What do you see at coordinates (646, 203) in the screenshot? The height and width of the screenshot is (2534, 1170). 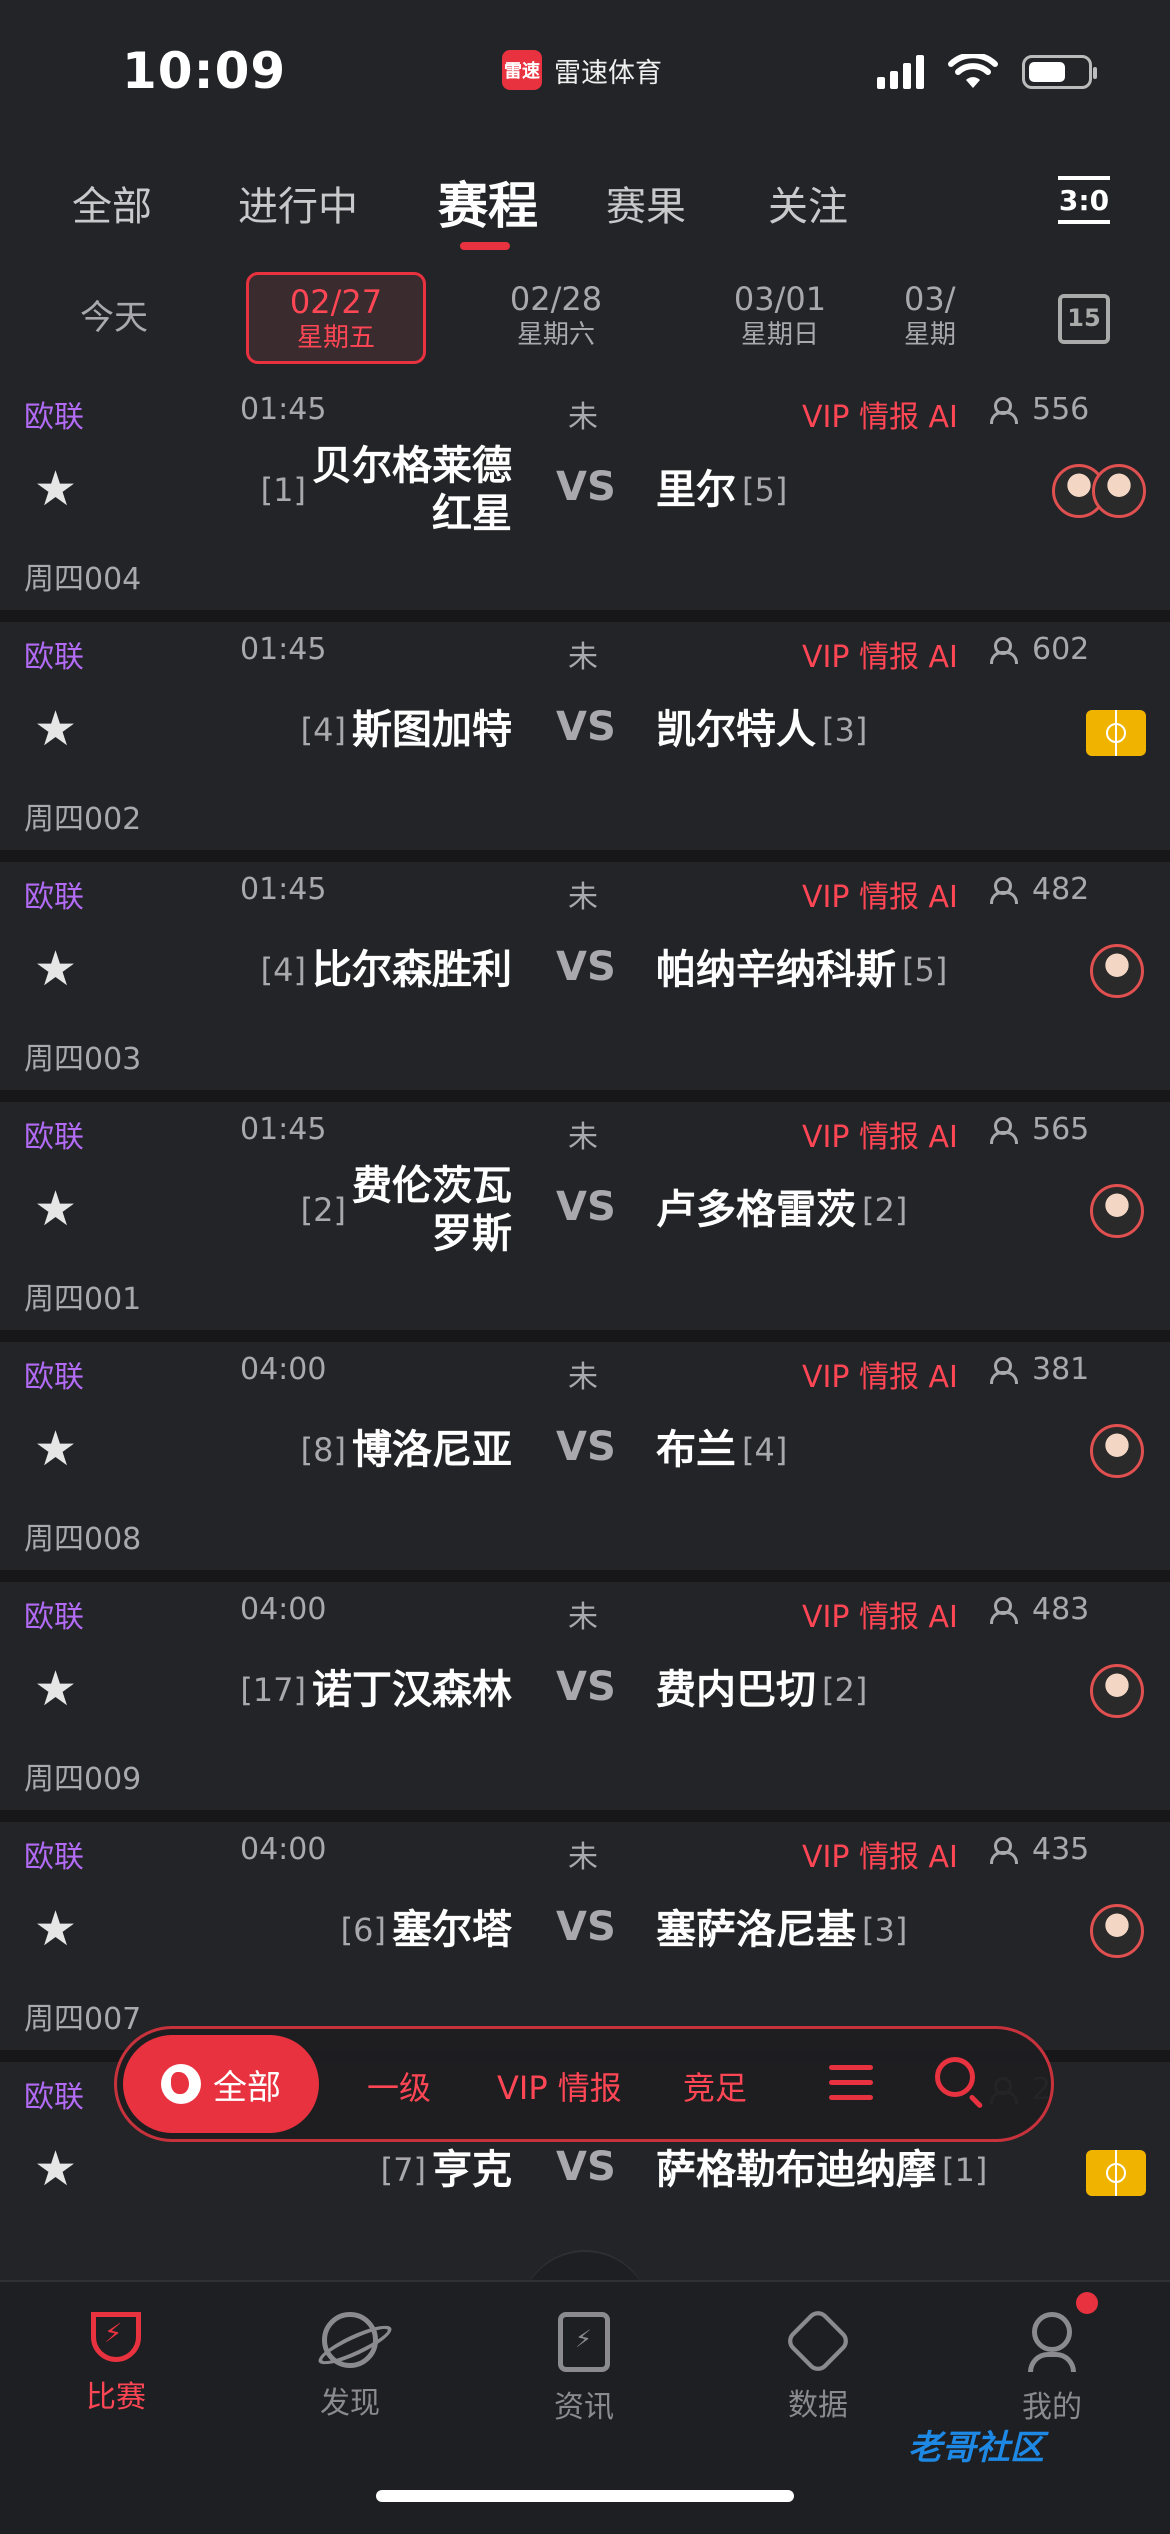 I see `tab-results: 赛果` at bounding box center [646, 203].